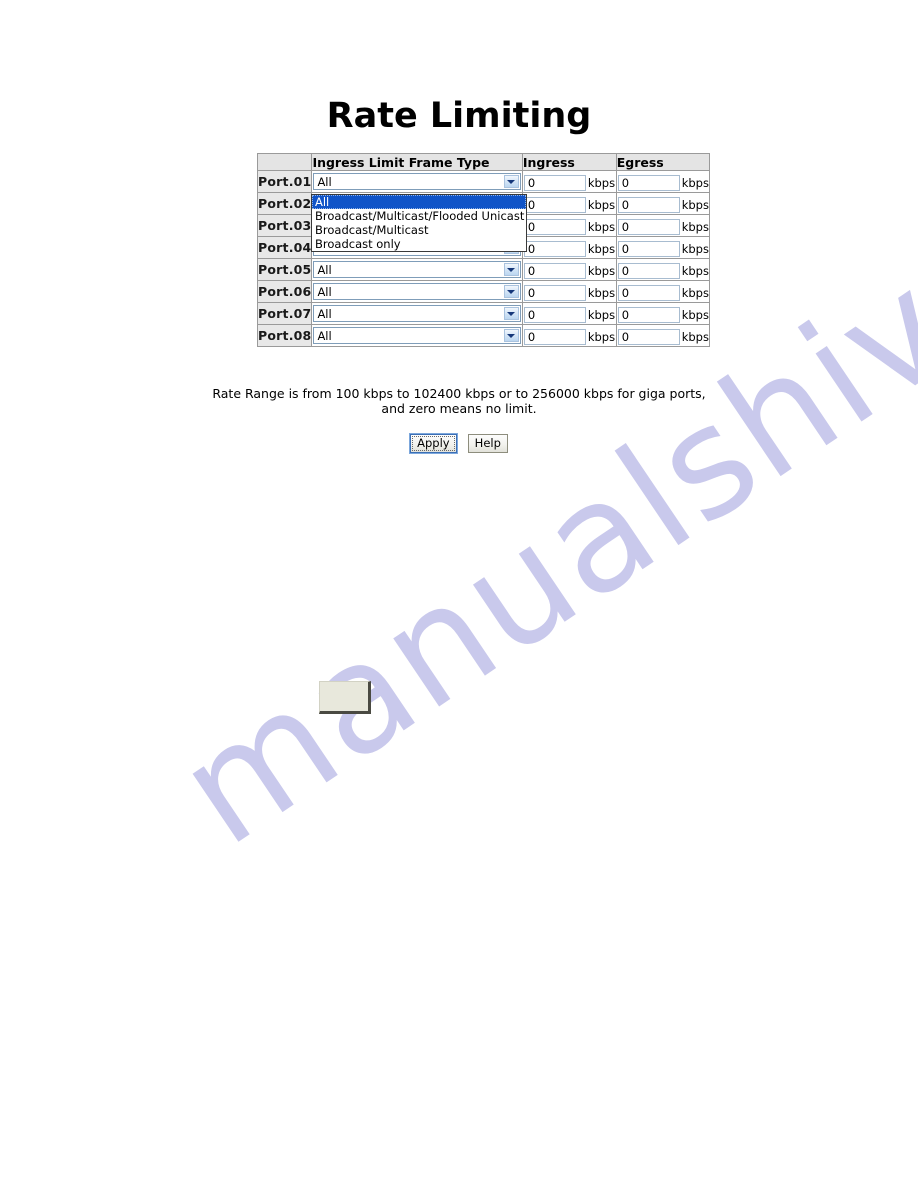 The width and height of the screenshot is (918, 1188). I want to click on egress-rate-input-3: 0, so click(648, 226).